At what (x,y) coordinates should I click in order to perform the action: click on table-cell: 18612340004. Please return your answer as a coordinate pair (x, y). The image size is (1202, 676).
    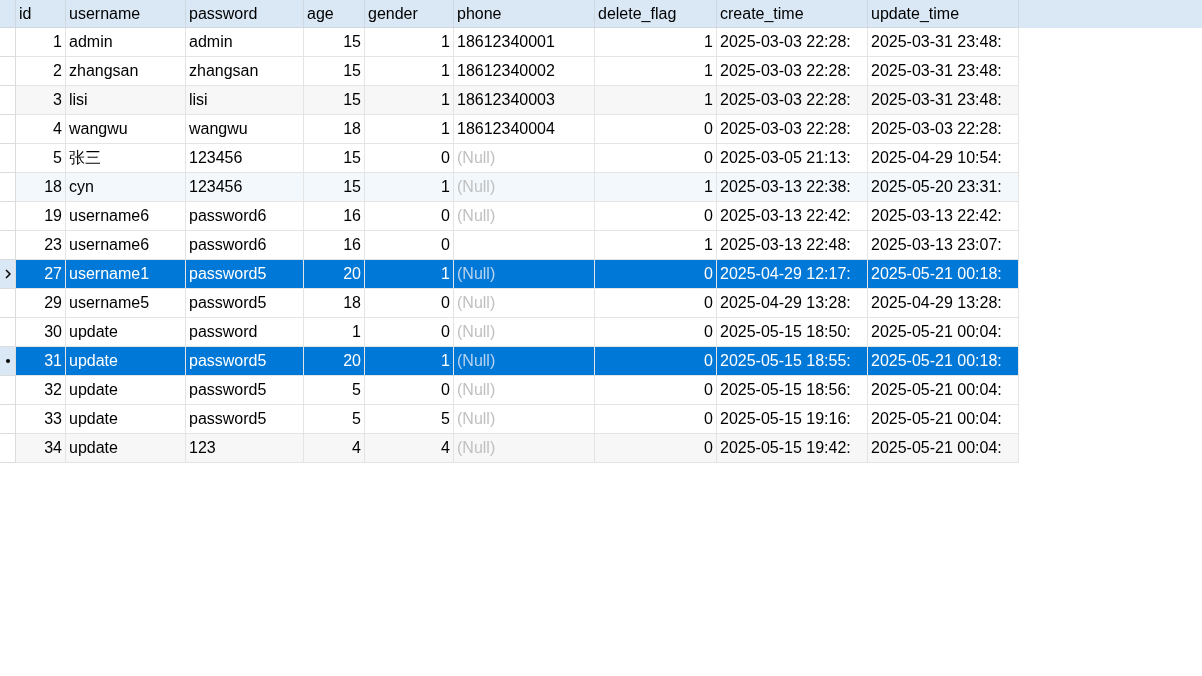
    Looking at the image, I should click on (524, 129).